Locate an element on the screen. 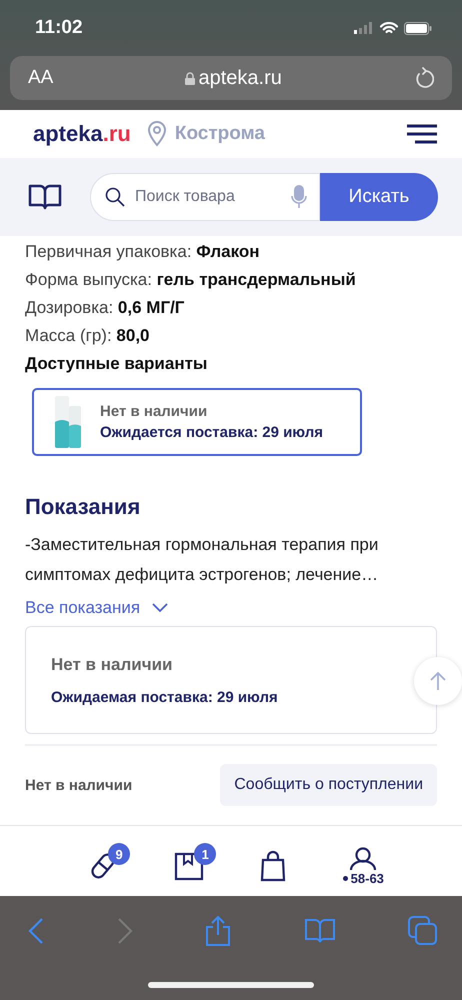 This screenshot has height=1000, width=462. product-bottle-icon is located at coordinates (68, 422).